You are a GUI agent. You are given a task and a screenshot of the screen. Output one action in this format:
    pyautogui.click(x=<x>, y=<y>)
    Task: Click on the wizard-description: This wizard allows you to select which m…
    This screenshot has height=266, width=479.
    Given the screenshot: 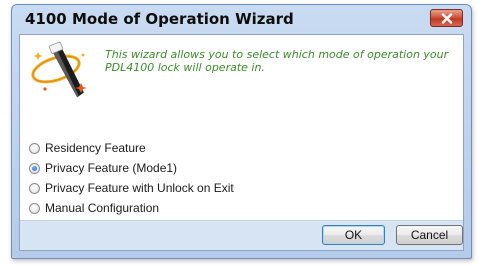 What is the action you would take?
    pyautogui.click(x=277, y=61)
    